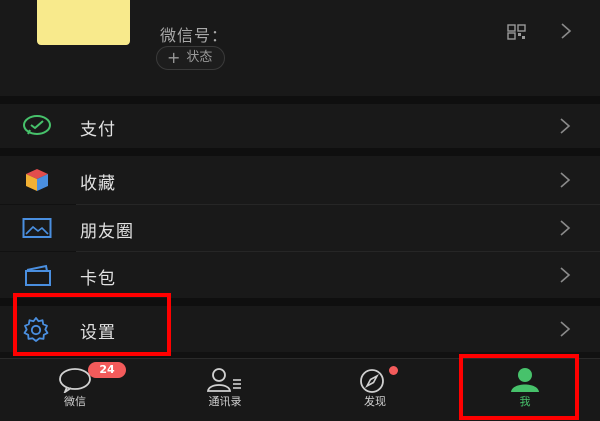 Image resolution: width=600 pixels, height=421 pixels. I want to click on menu-item-favorites: 收藏, so click(300, 180).